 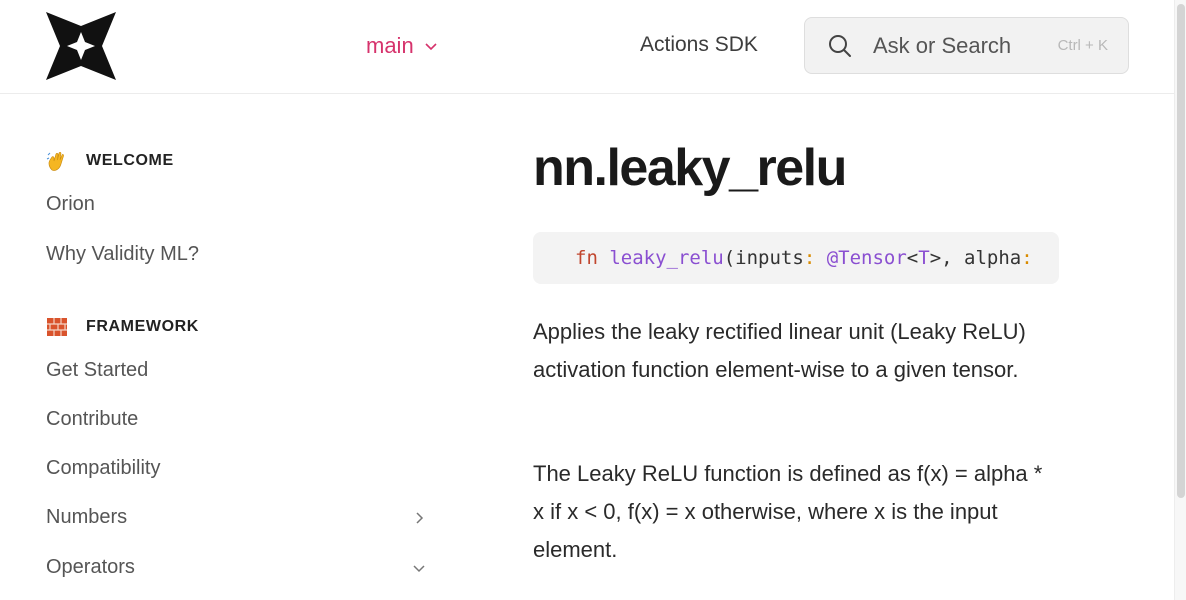 I want to click on code-type-param: T, so click(x=924, y=258).